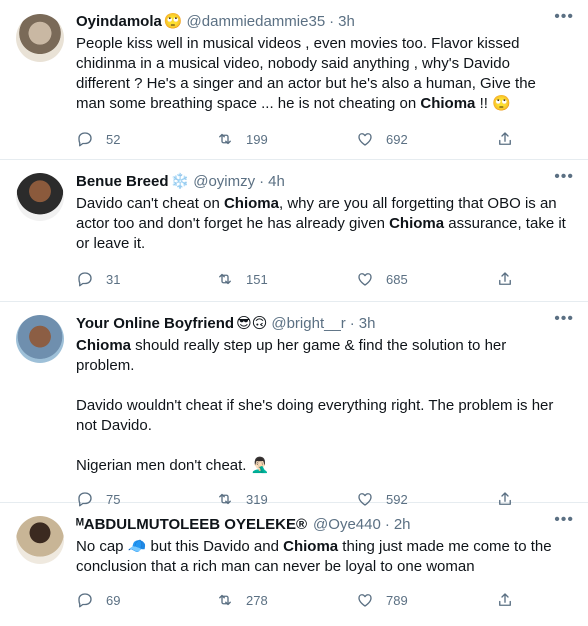 The width and height of the screenshot is (588, 626). I want to click on tweet-header: ᴹABDULMUTOLEEB OYELEKE® @Oye440 · 2h, so click(321, 524).